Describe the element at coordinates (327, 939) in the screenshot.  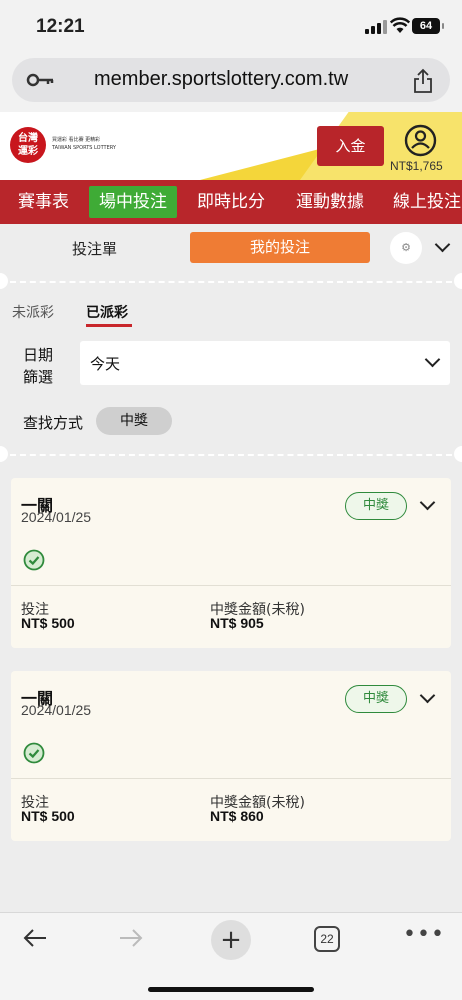
I see `tabs-button: 22` at that location.